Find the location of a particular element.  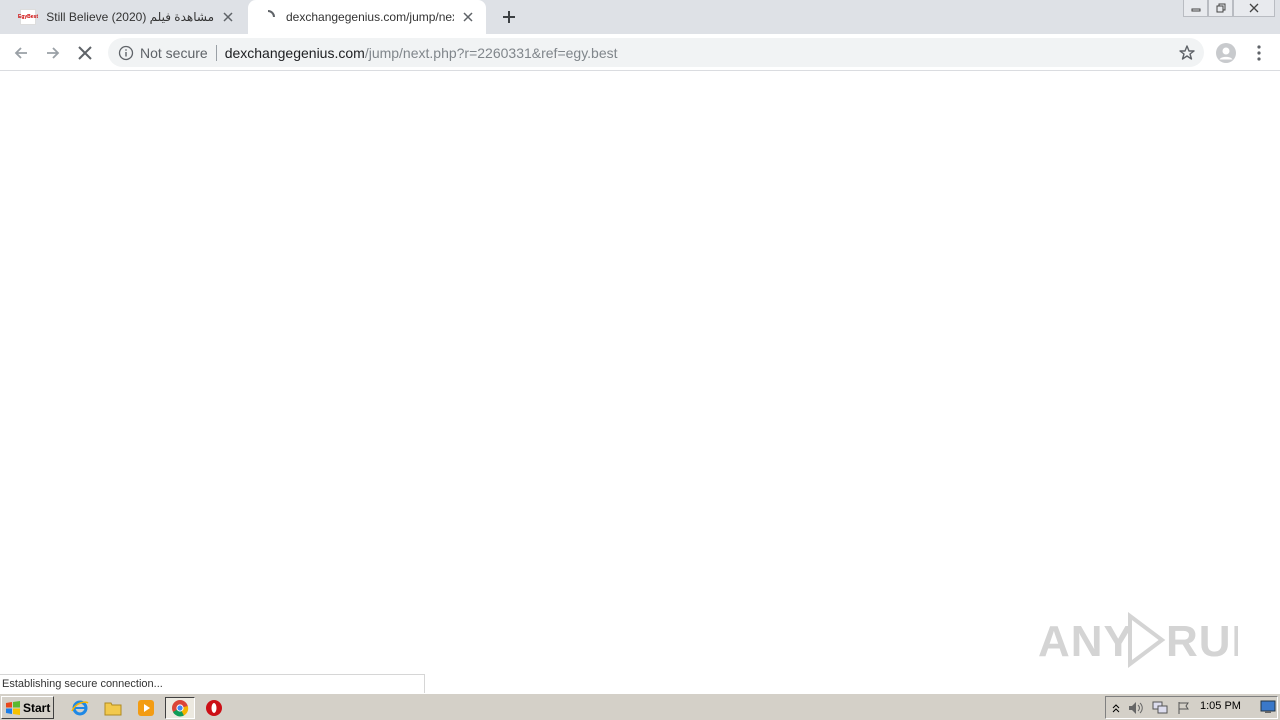

tab-title: dexchangegenius.com/jump/next.php is located at coordinates (370, 17).